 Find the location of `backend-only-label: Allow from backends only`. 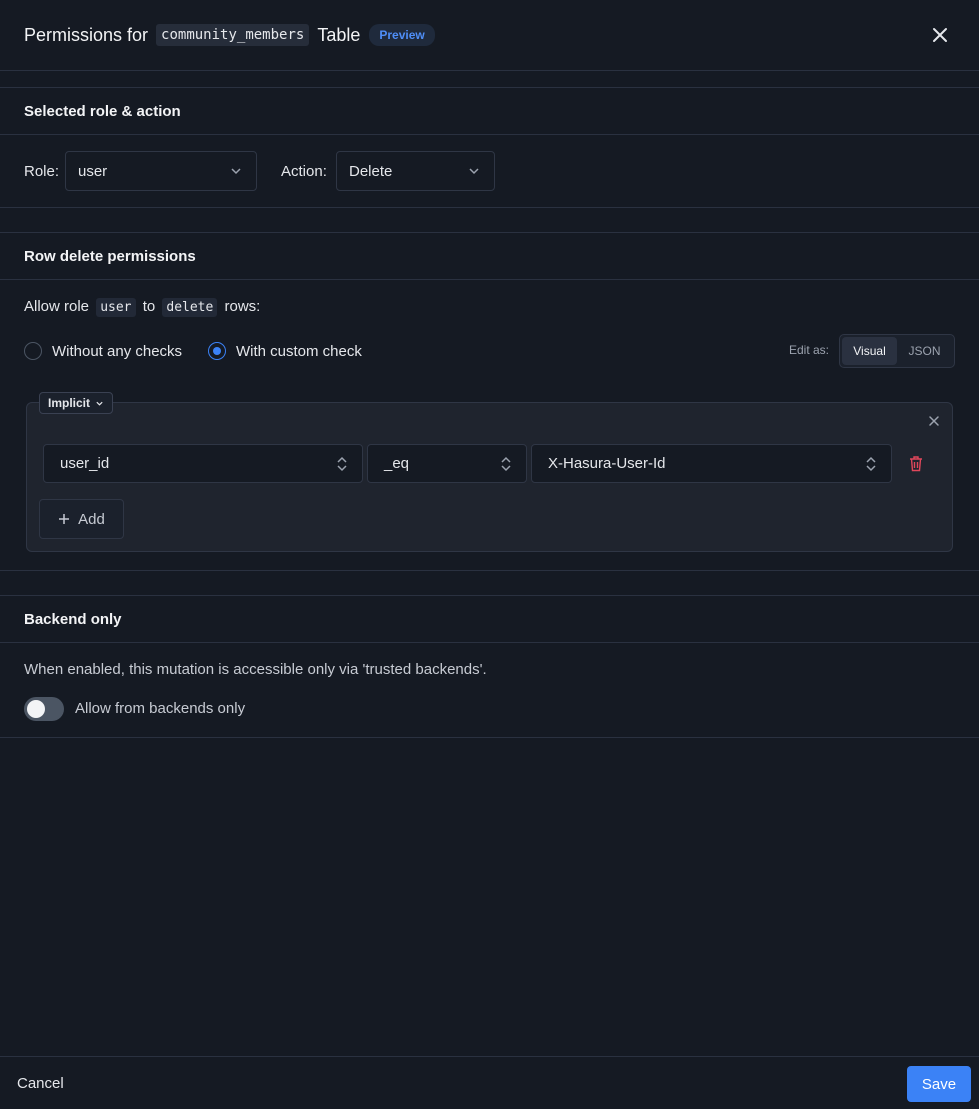

backend-only-label: Allow from backends only is located at coordinates (160, 708).